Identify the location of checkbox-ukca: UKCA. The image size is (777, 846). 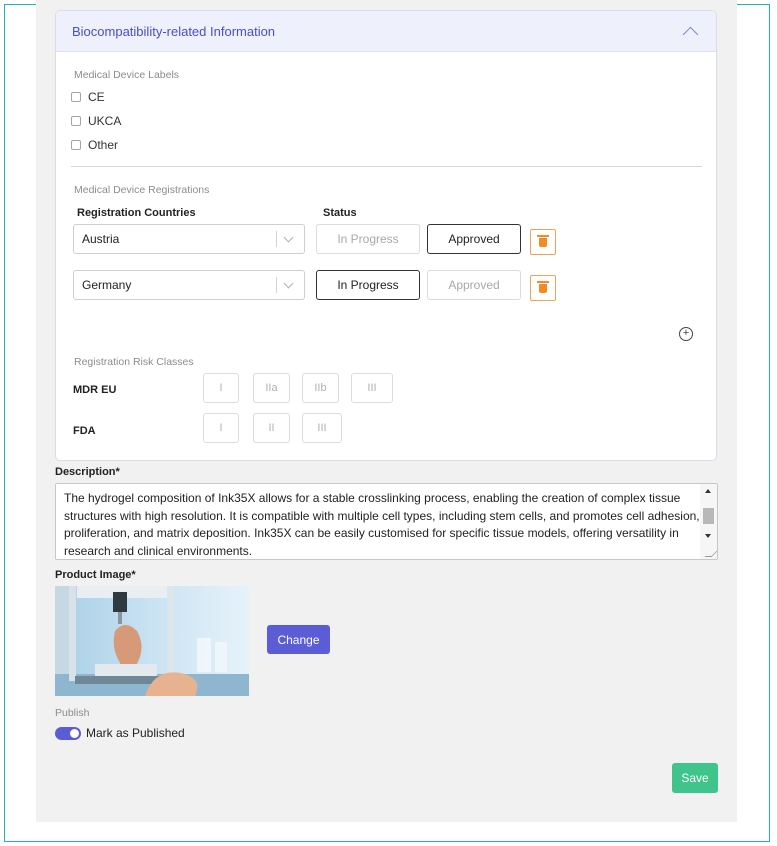
(96, 121).